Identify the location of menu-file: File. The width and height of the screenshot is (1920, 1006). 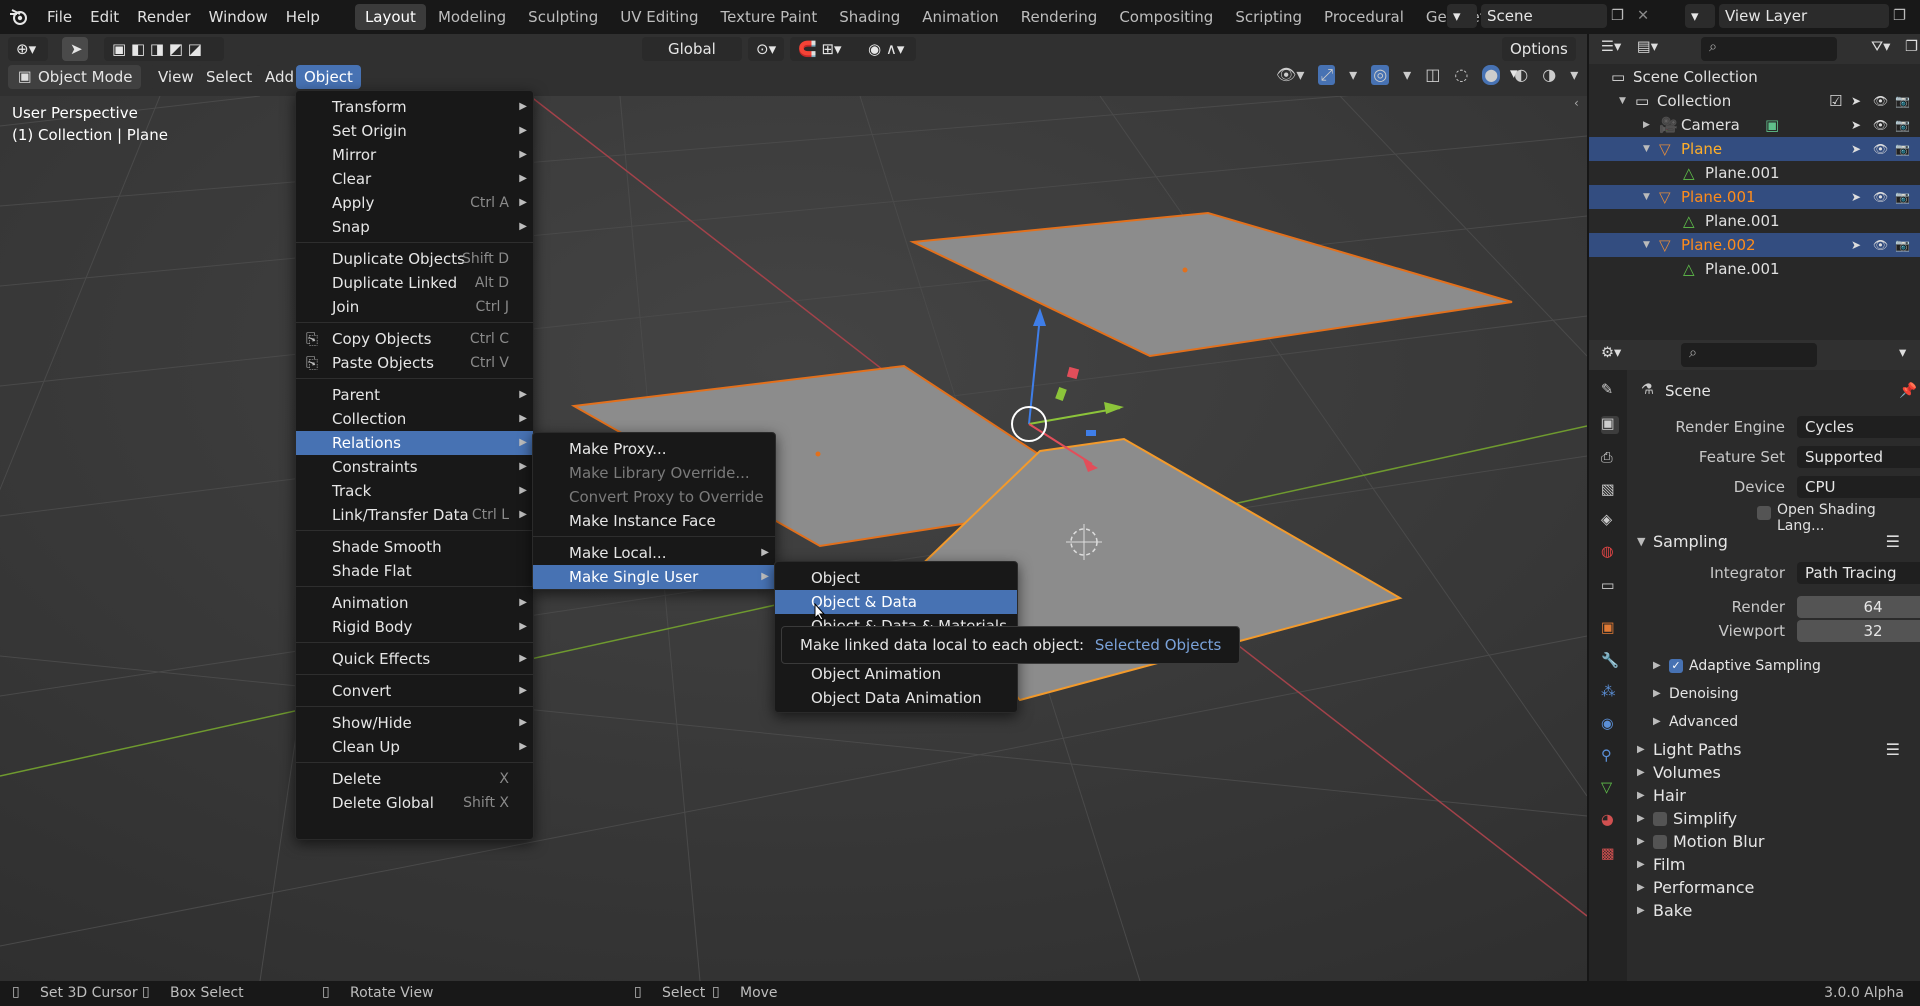
(59, 17).